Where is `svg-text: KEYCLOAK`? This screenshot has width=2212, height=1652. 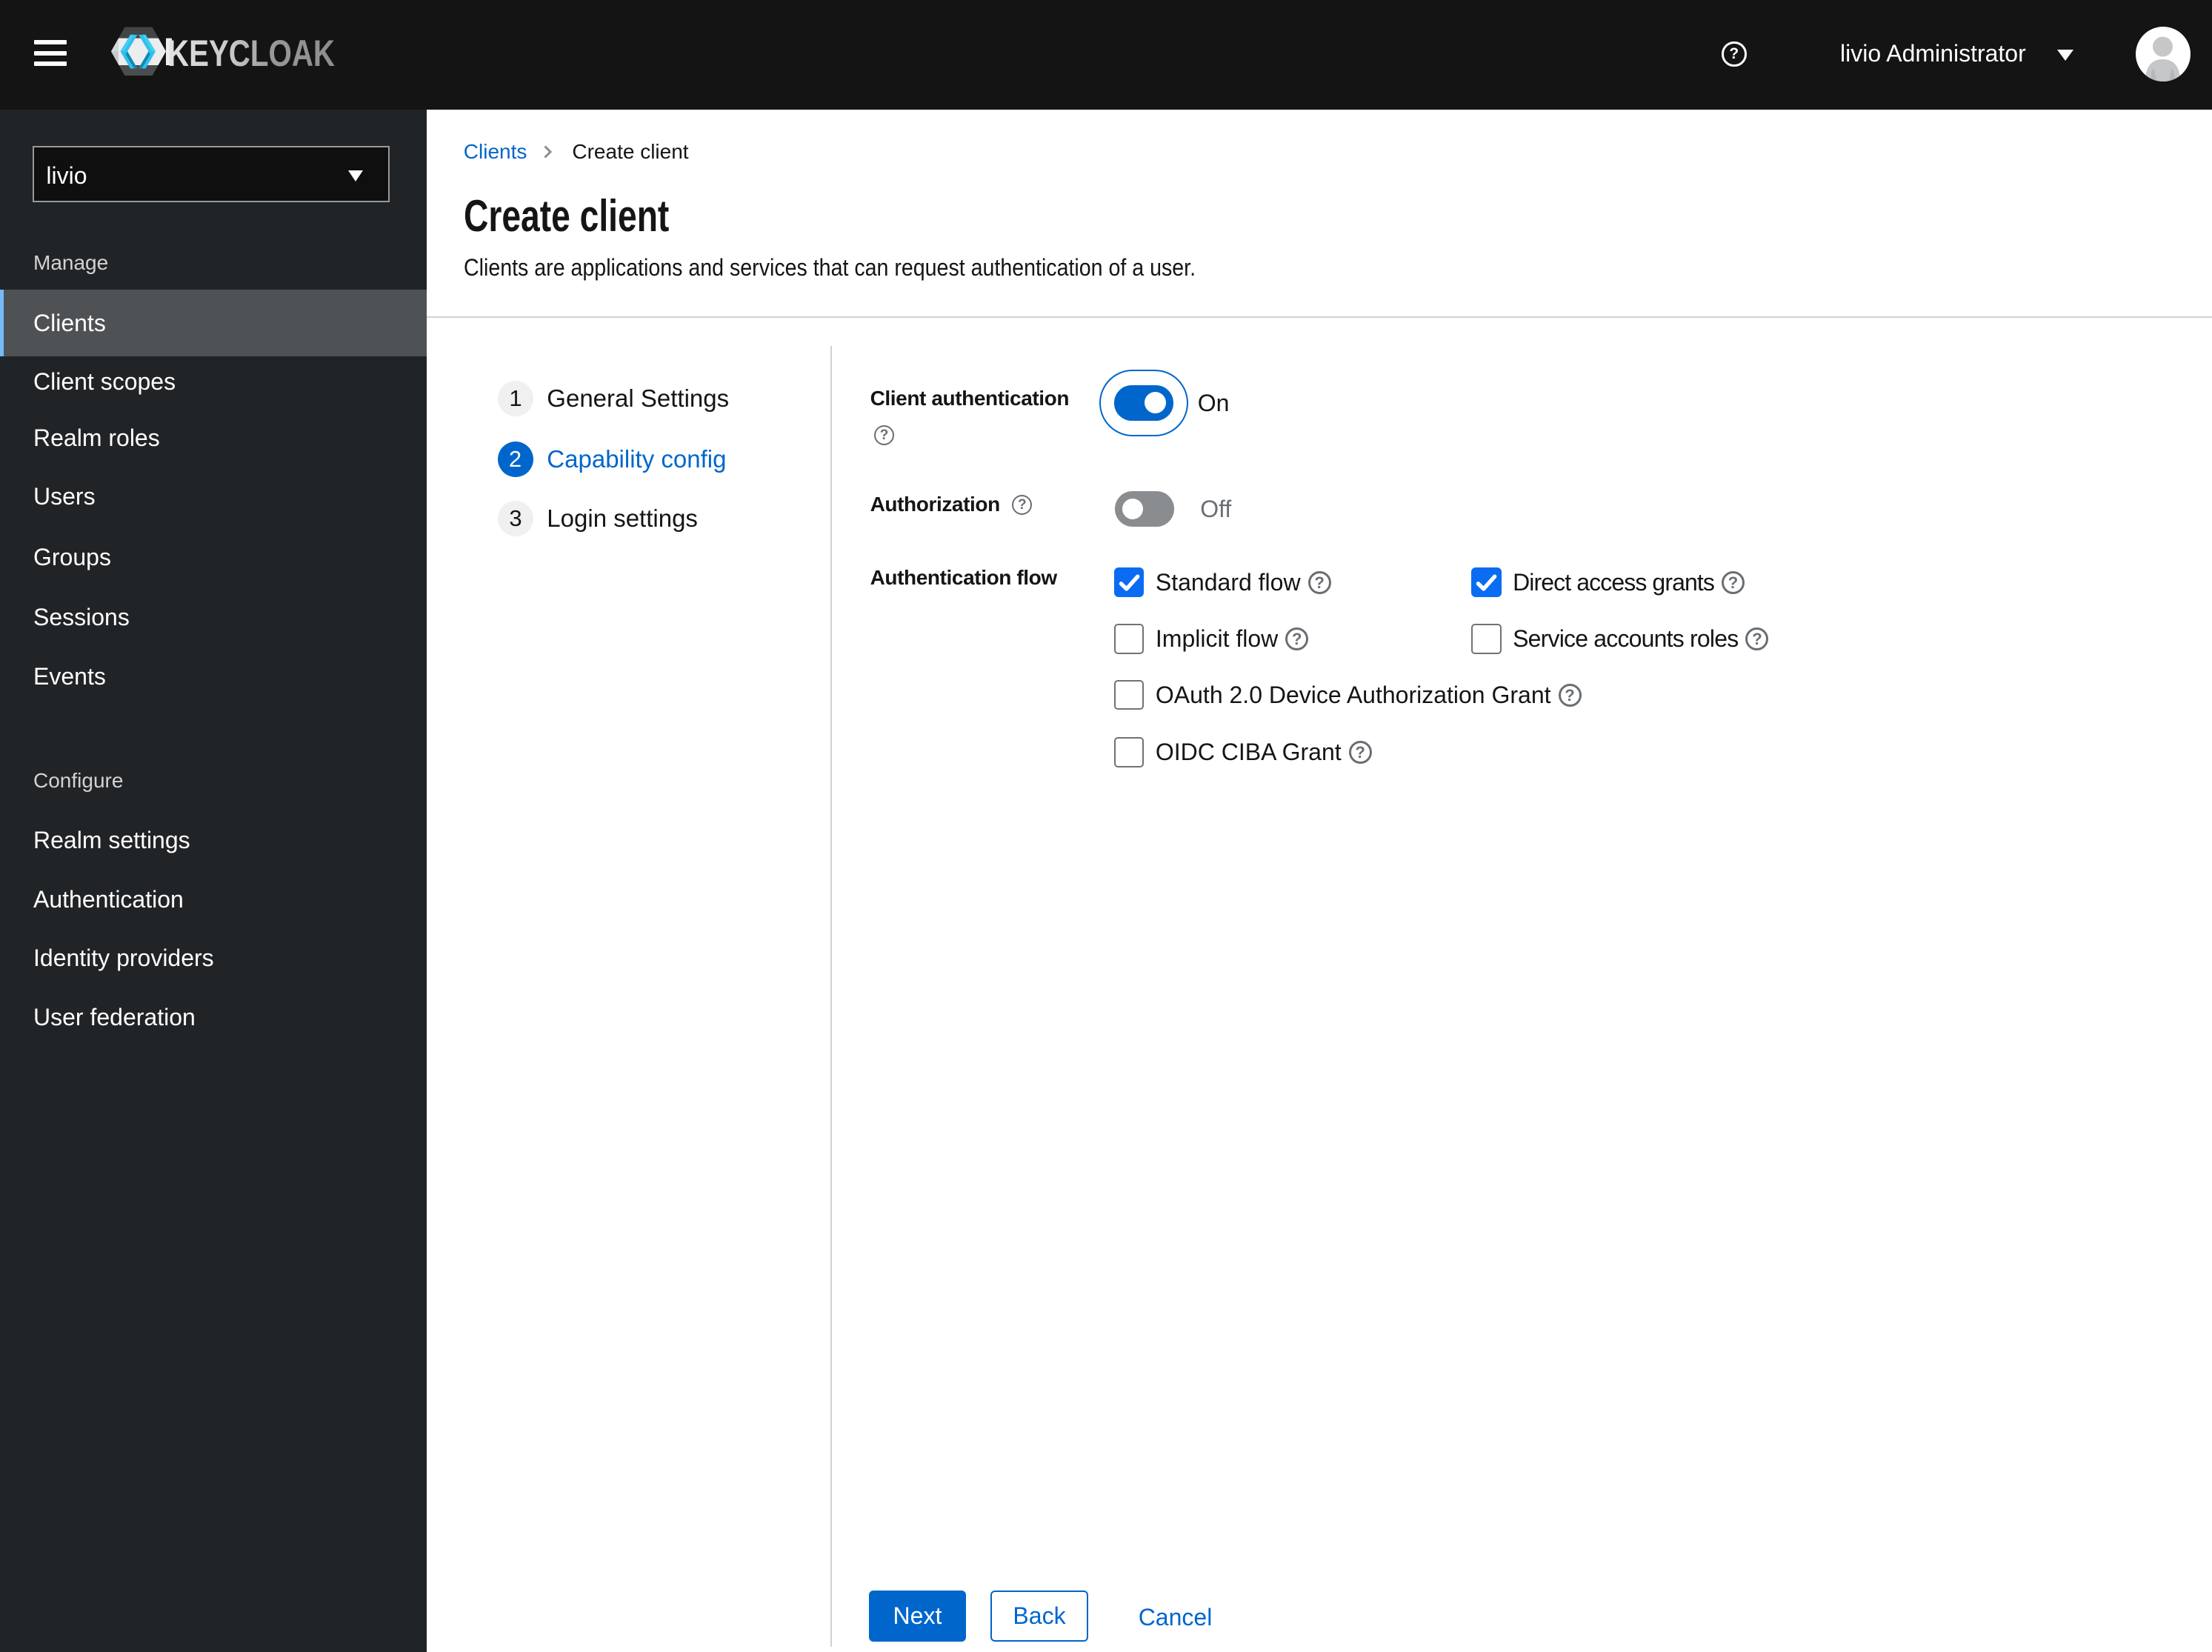 svg-text: KEYCLOAK is located at coordinates (251, 53).